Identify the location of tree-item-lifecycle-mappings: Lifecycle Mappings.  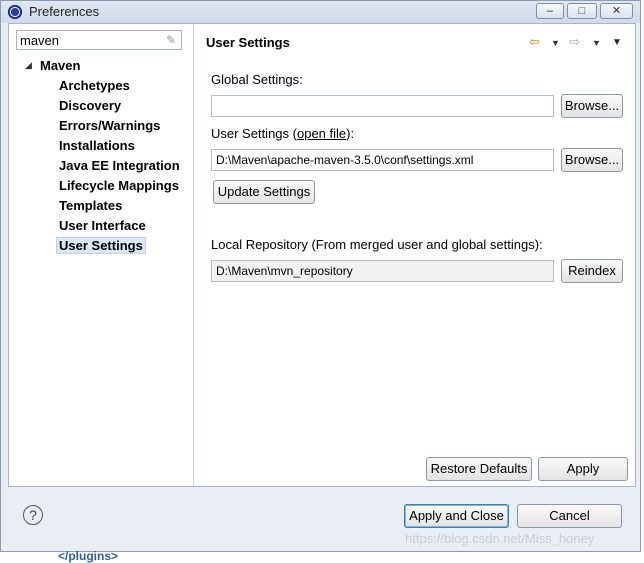
(119, 185).